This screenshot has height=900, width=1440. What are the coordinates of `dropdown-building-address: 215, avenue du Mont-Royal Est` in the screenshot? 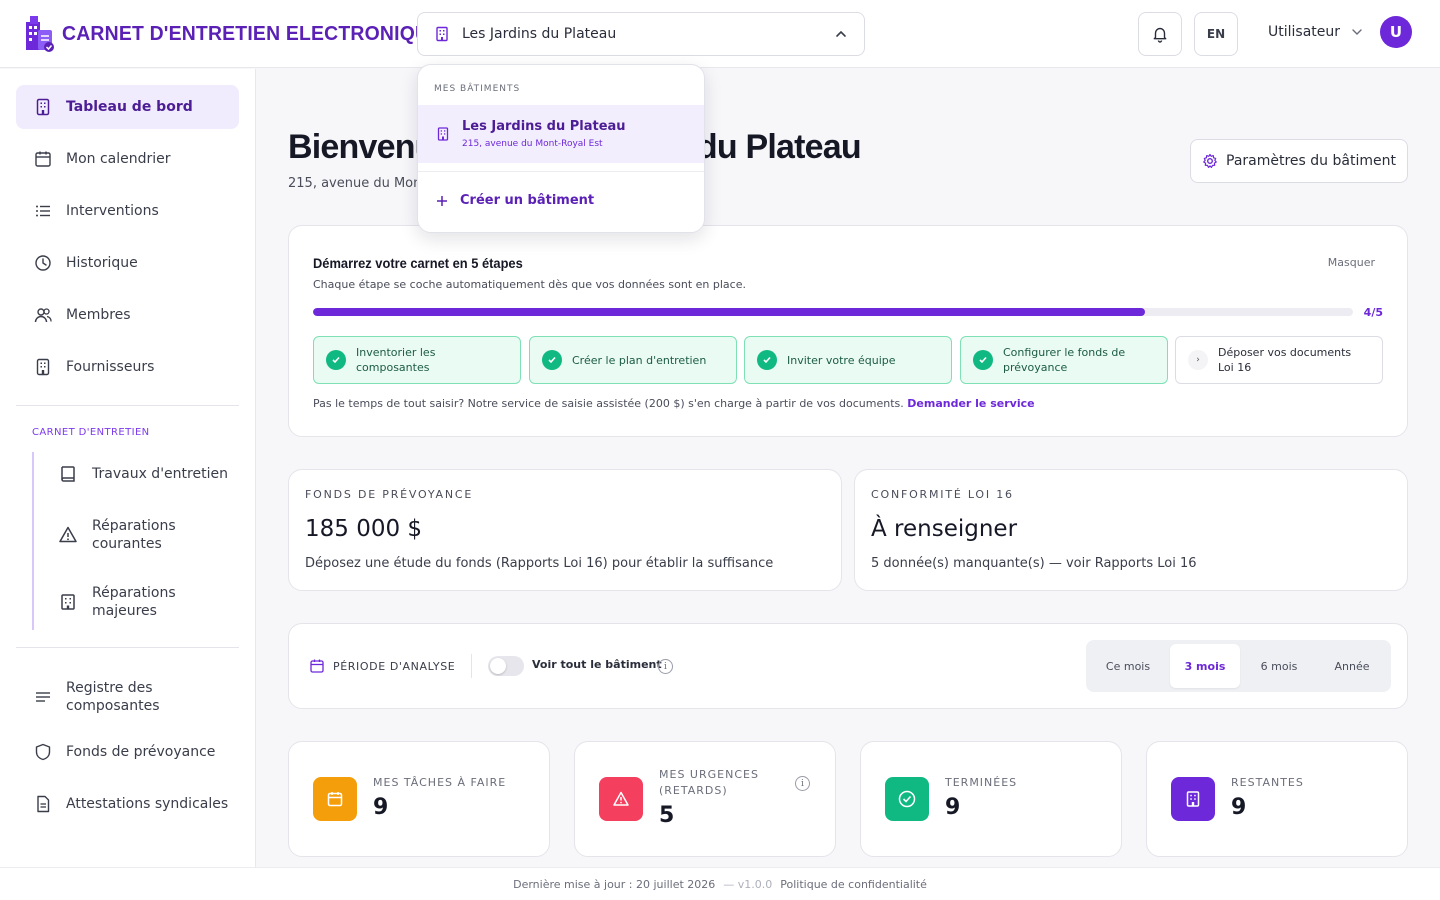 It's located at (532, 144).